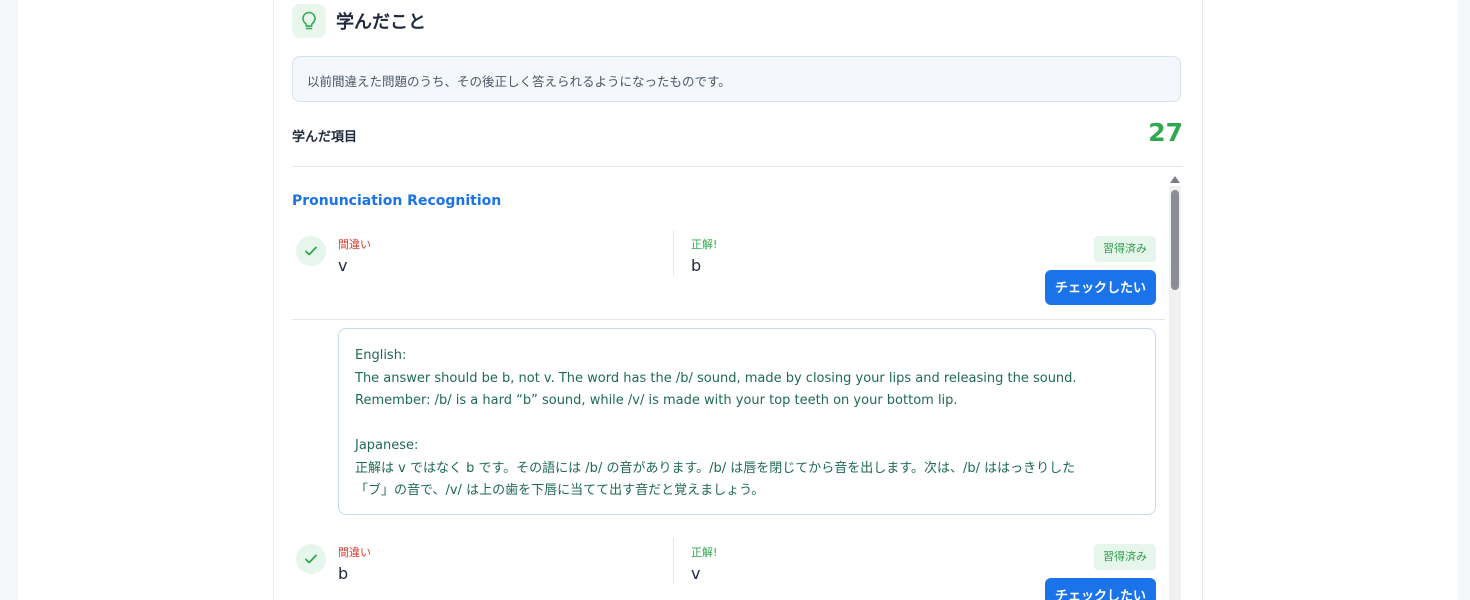 This screenshot has width=1470, height=600. Describe the element at coordinates (381, 355) in the screenshot. I see `explanation-en-heading: English:` at that location.